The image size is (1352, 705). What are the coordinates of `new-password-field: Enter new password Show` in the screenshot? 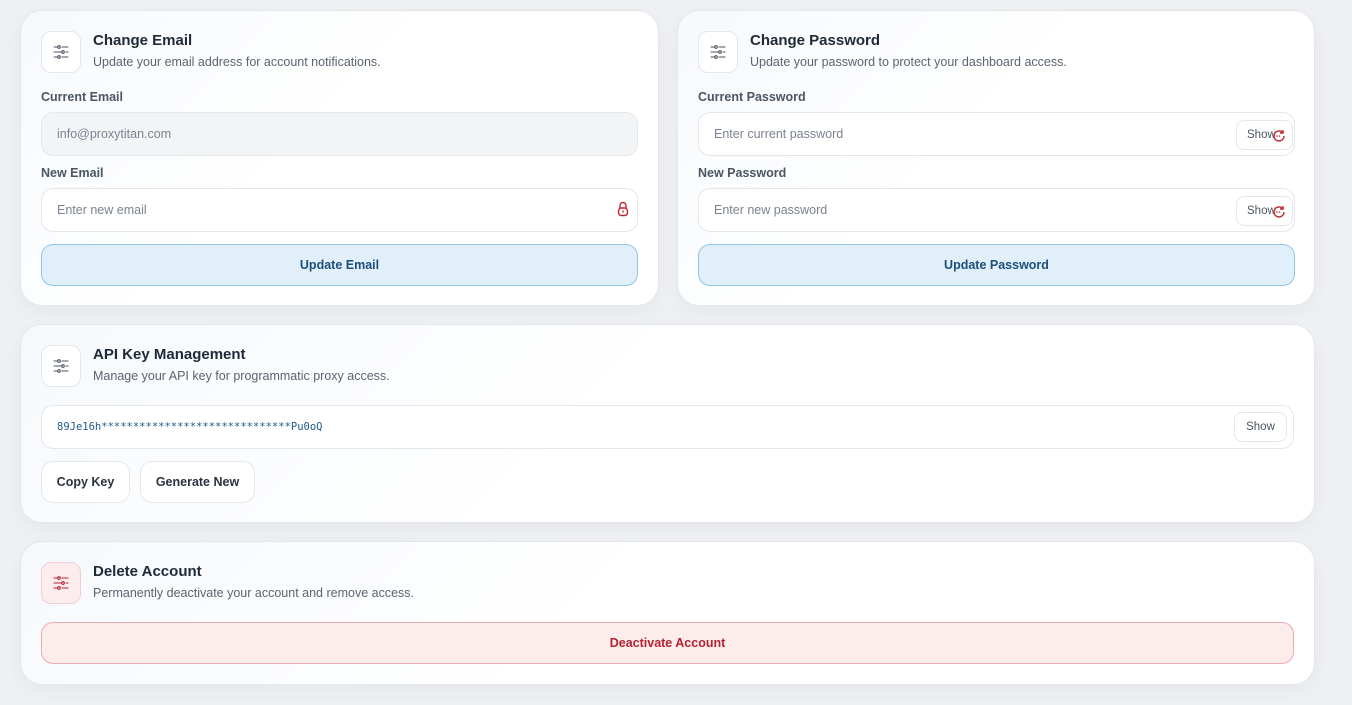 It's located at (996, 210).